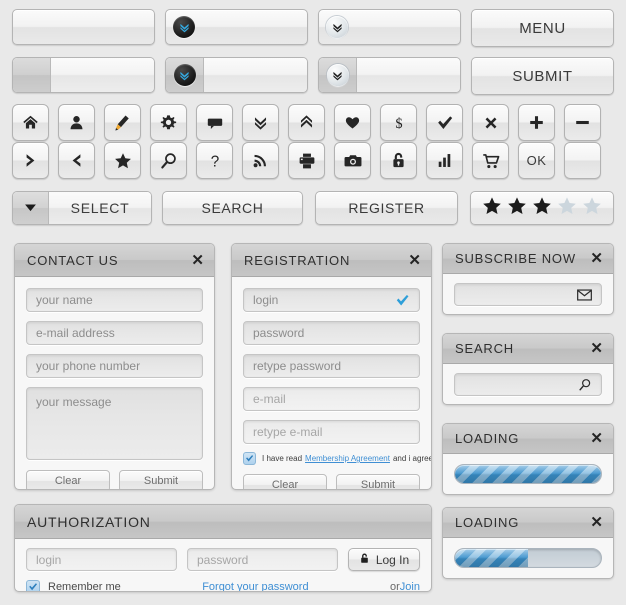  Describe the element at coordinates (223, 522) in the screenshot. I see `authorization-header: AUTHORIZATION` at that location.